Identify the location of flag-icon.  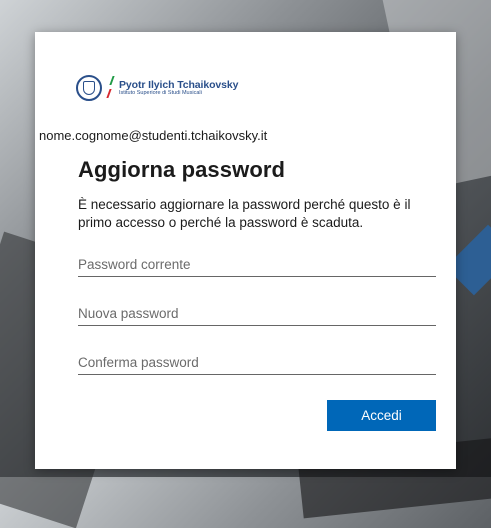
(111, 88).